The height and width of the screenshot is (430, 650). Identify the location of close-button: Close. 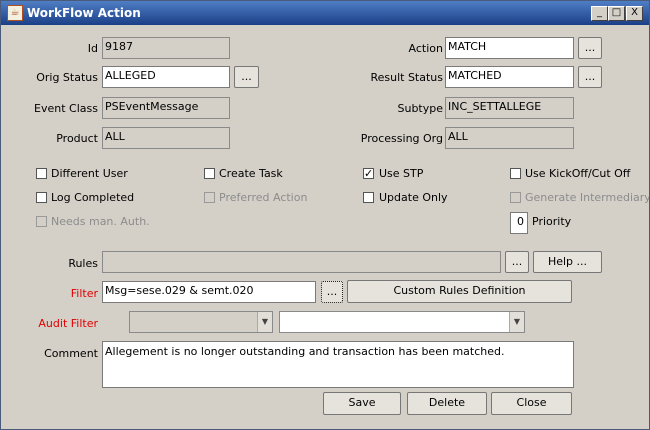
(531, 403).